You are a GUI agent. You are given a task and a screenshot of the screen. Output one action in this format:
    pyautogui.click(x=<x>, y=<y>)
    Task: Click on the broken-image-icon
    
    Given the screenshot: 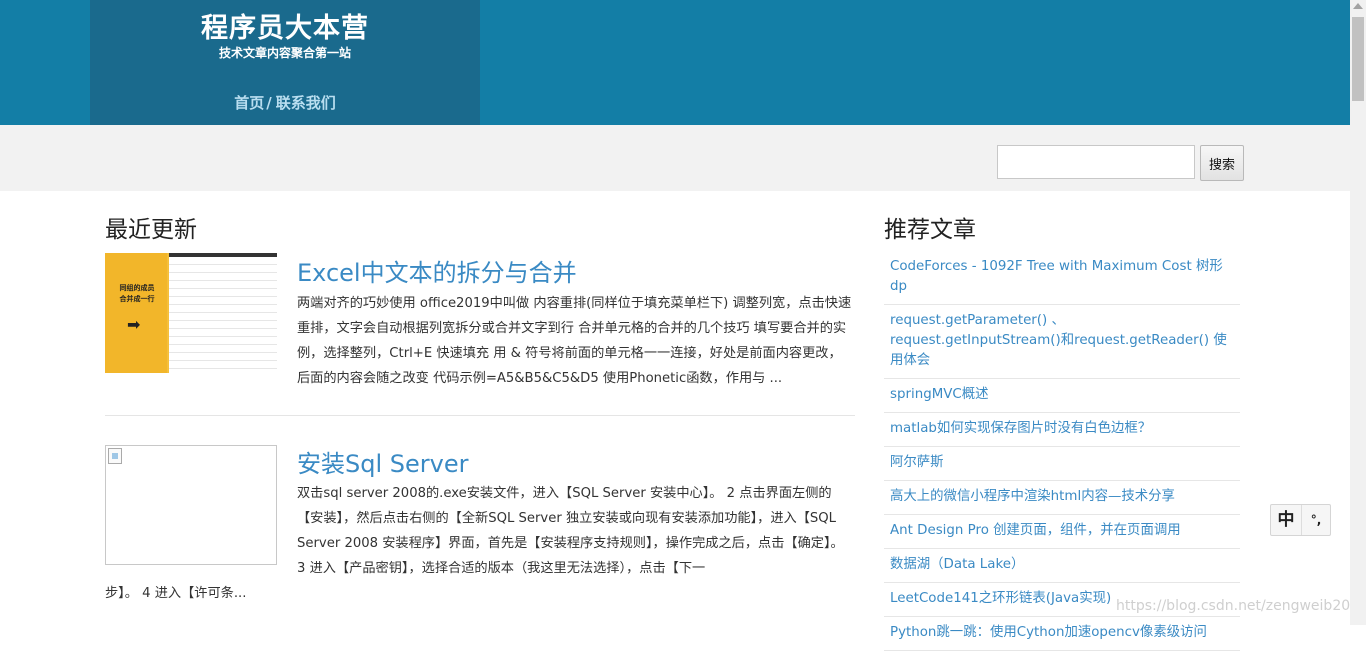 What is the action you would take?
    pyautogui.click(x=115, y=456)
    